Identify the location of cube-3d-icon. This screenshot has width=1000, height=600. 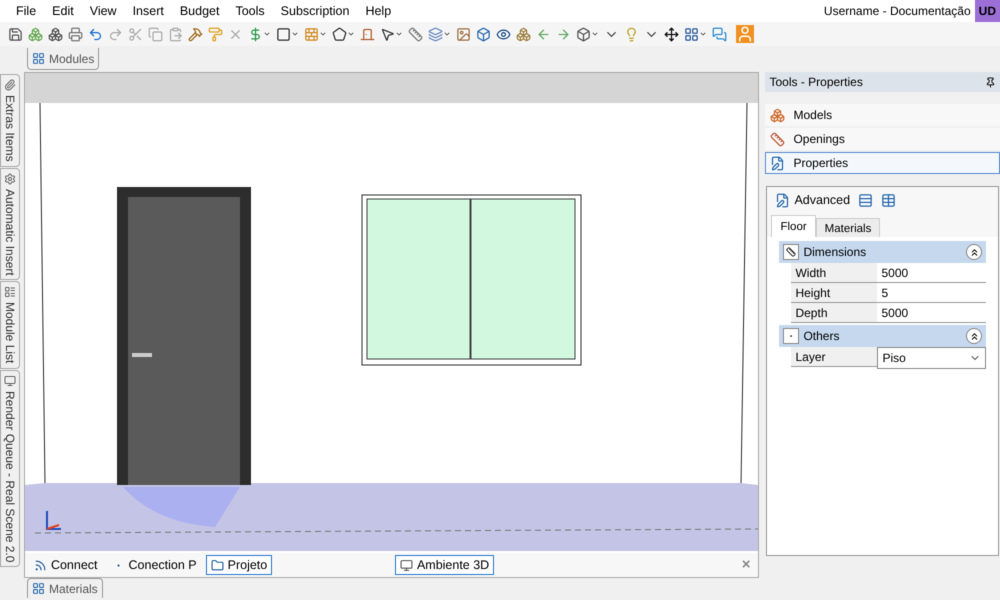
(483, 34).